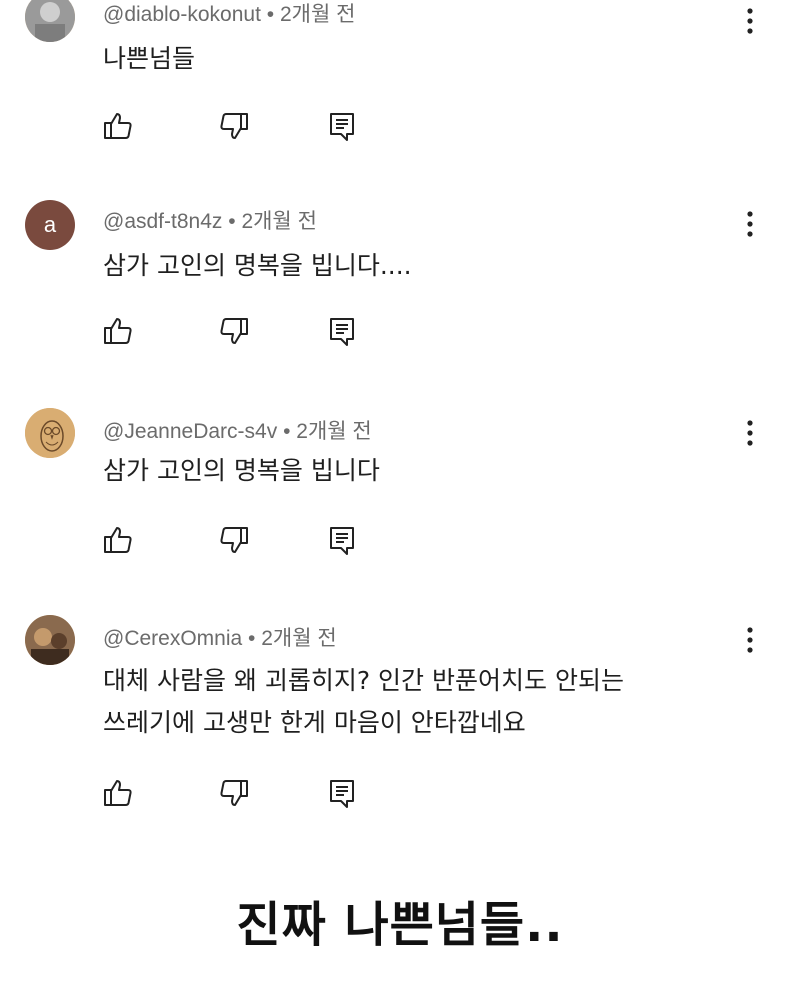 The image size is (800, 1000). What do you see at coordinates (182, 14) in the screenshot?
I see `comment-author: @diablo-kokonut` at bounding box center [182, 14].